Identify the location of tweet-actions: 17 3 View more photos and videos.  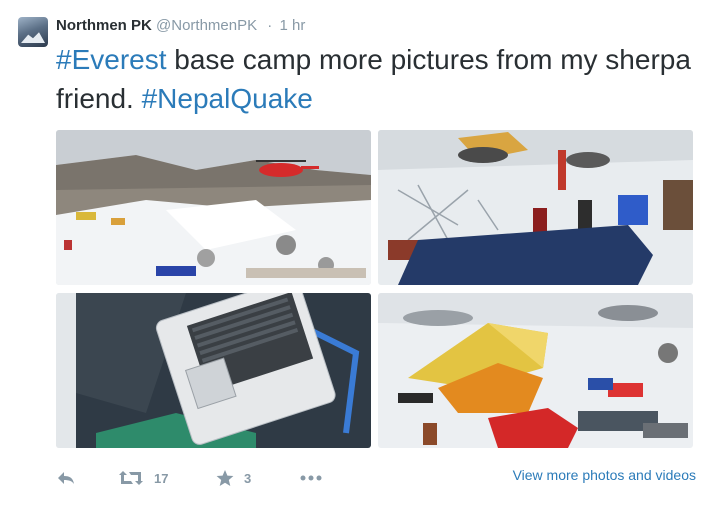
(376, 478).